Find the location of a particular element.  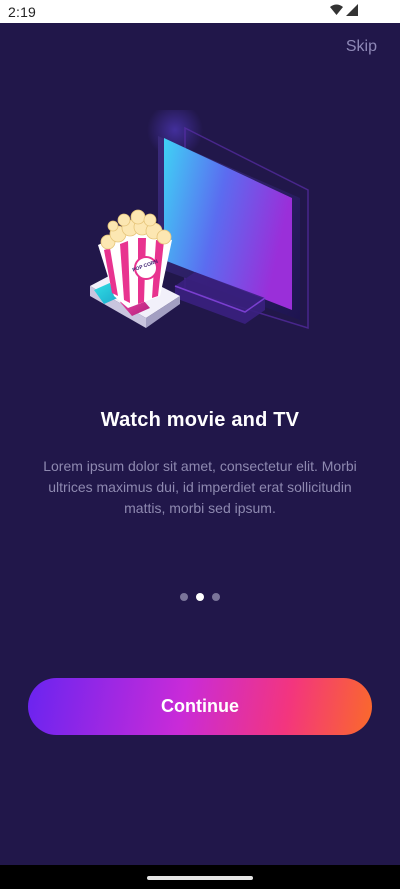

status-time: 2:19 is located at coordinates (22, 12).